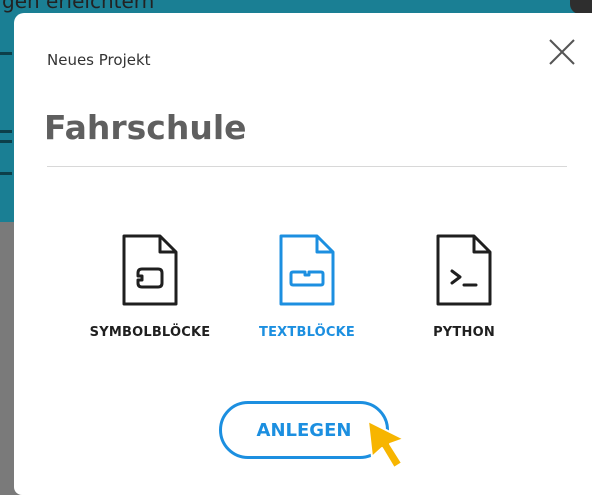  What do you see at coordinates (386, 444) in the screenshot?
I see `pointer-cursor-icon` at bounding box center [386, 444].